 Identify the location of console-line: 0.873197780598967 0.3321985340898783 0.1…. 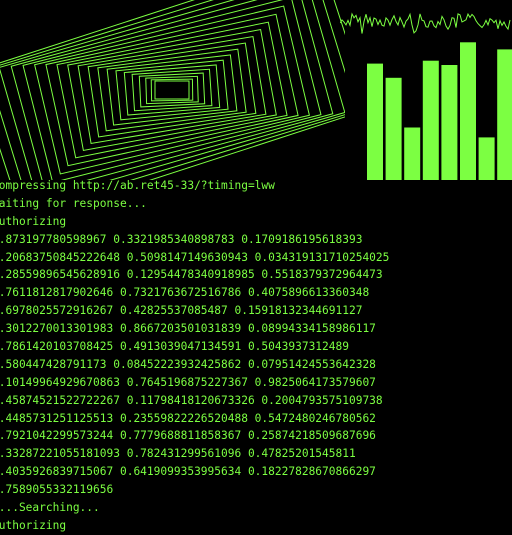
(181, 239).